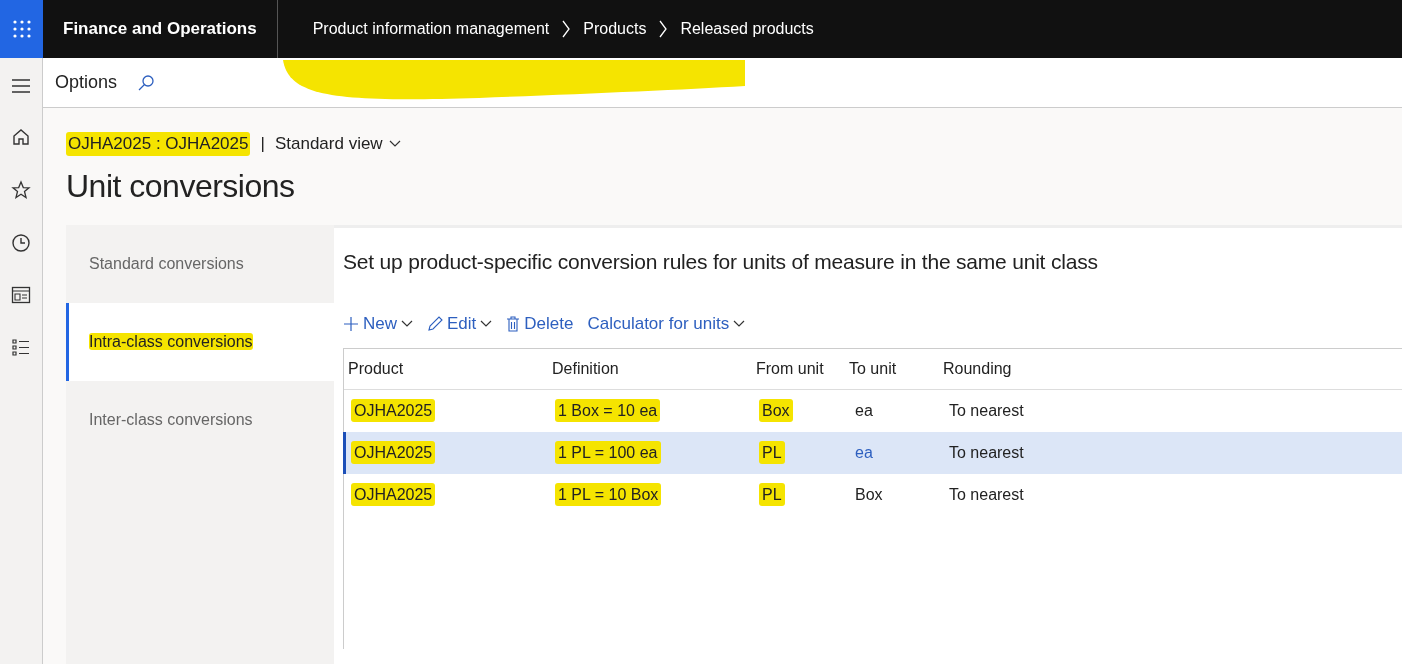 This screenshot has height=664, width=1402. What do you see at coordinates (540, 324) in the screenshot?
I see `toolbar-button: Delete` at bounding box center [540, 324].